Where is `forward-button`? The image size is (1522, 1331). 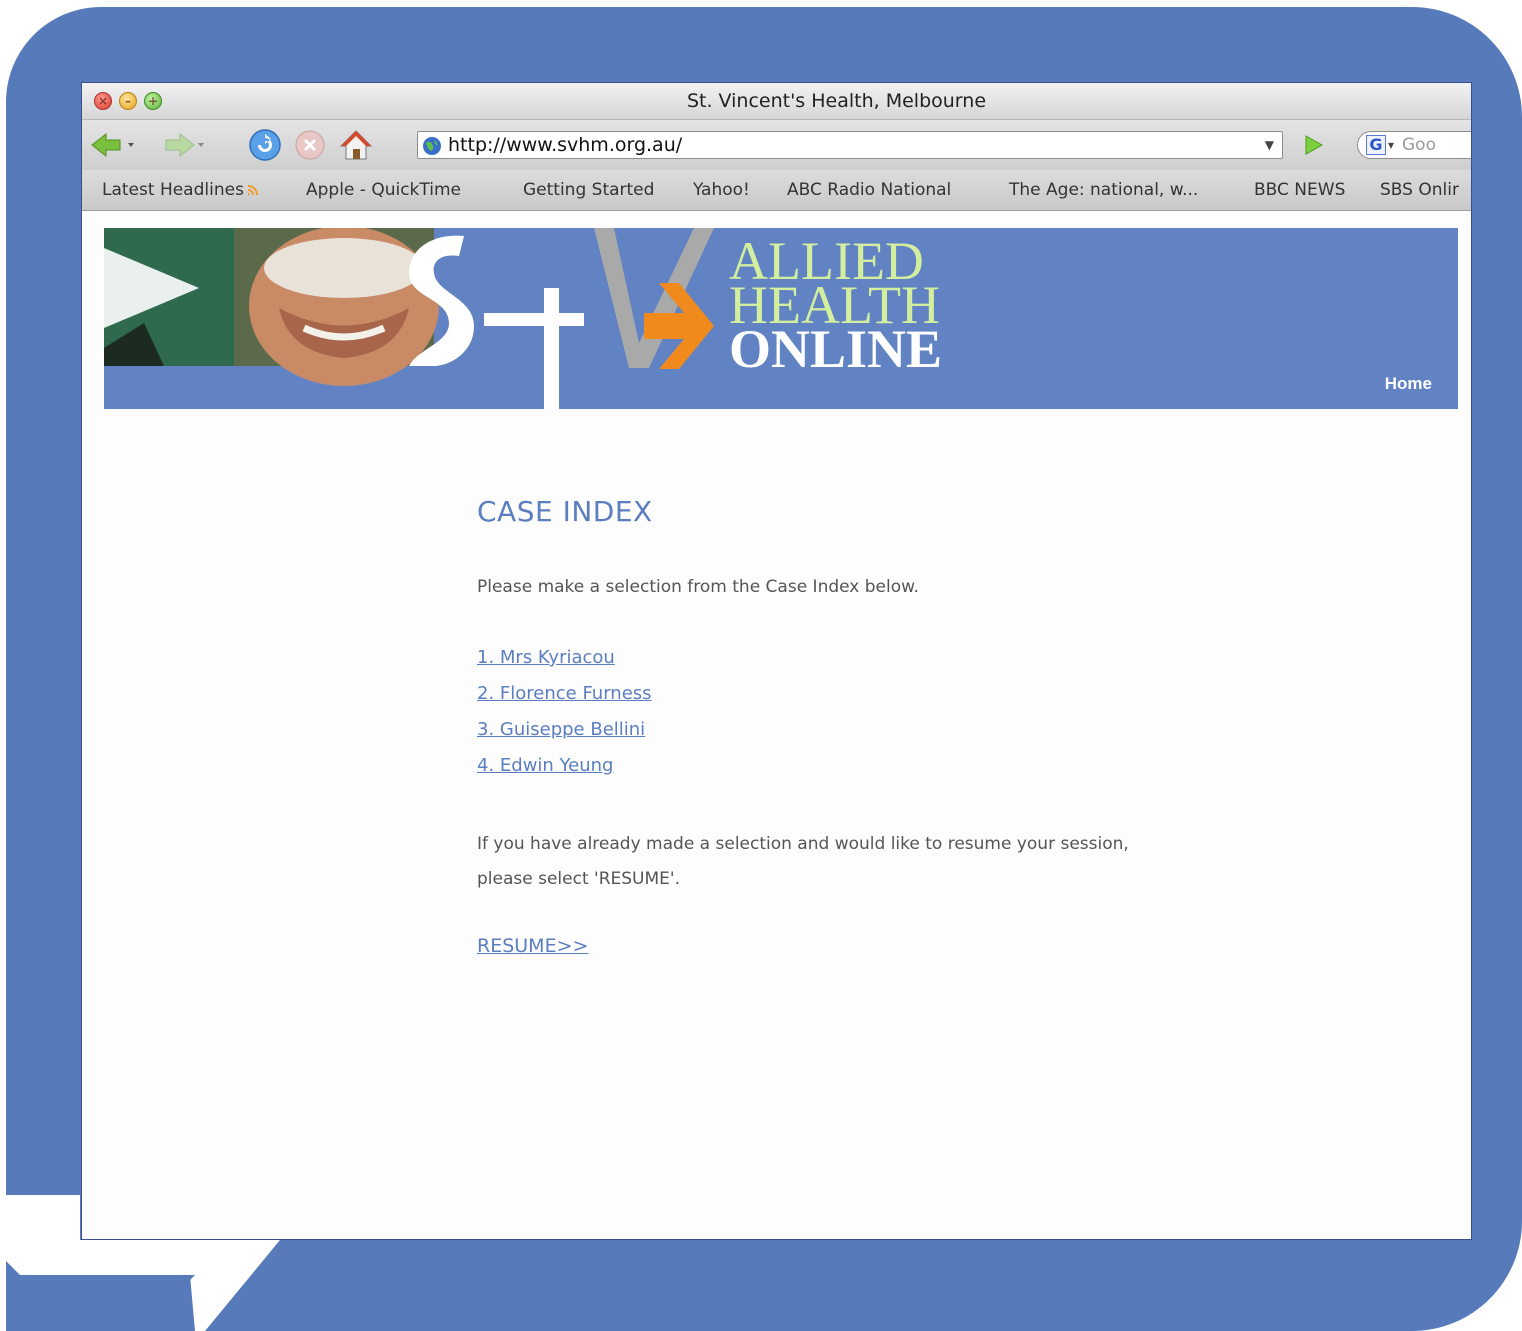
forward-button is located at coordinates (184, 145).